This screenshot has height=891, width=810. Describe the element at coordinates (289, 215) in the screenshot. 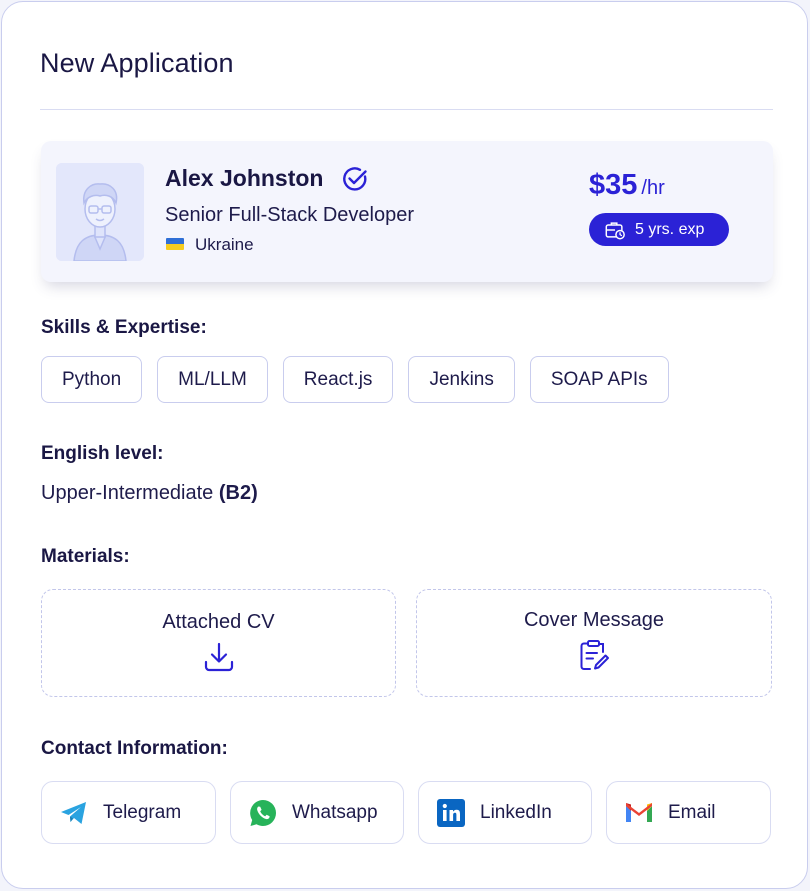

I see `candidate-role: Senior Full-Stack Developer` at that location.